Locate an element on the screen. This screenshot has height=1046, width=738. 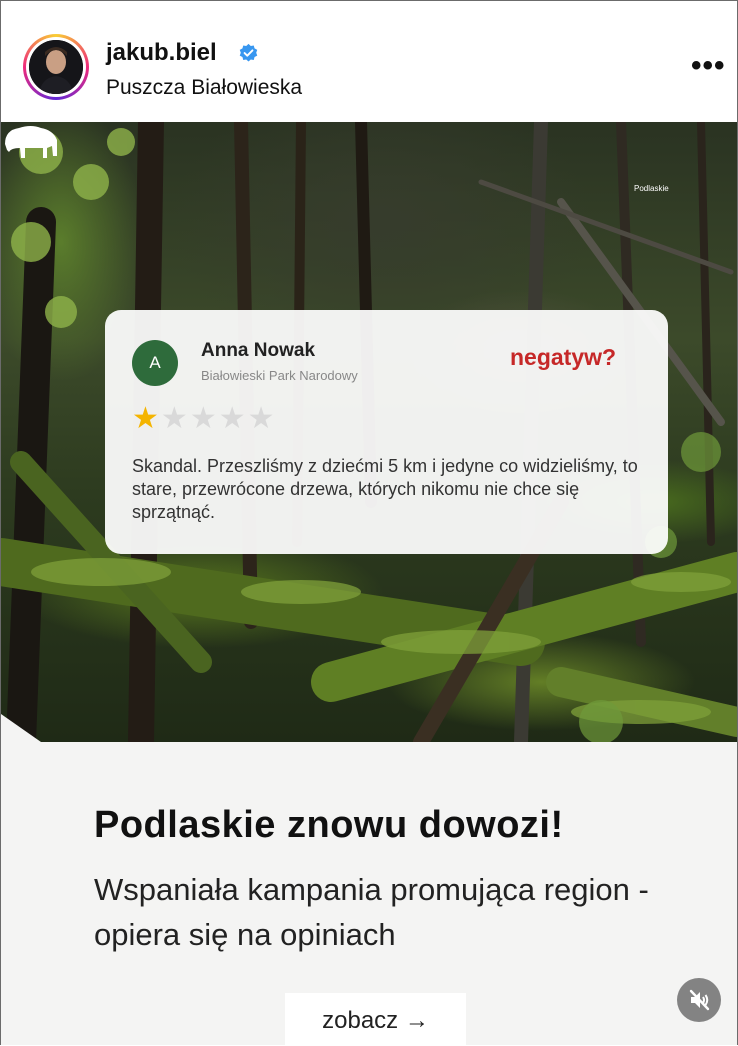
headline: Podlaskie znowu dowozi! is located at coordinates (329, 825).